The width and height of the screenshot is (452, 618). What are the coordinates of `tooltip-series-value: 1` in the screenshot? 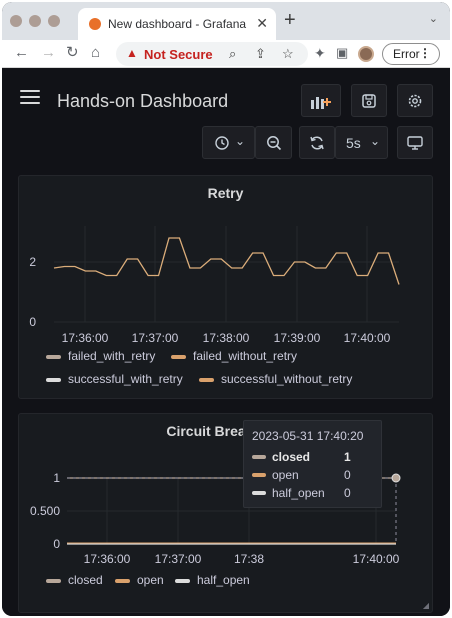 It's located at (347, 457).